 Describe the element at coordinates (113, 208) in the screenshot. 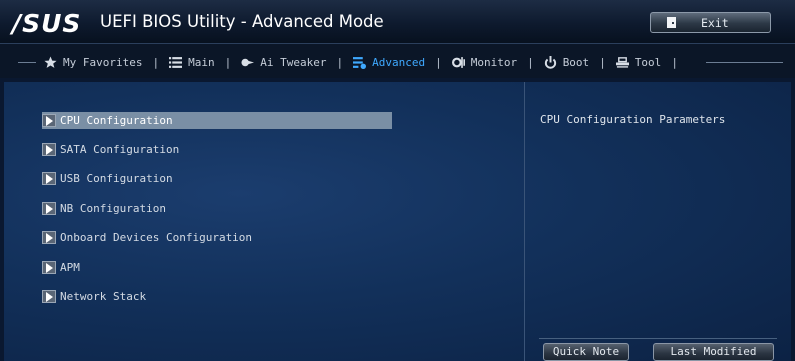

I see `menu-item-label: NB Configuration` at that location.